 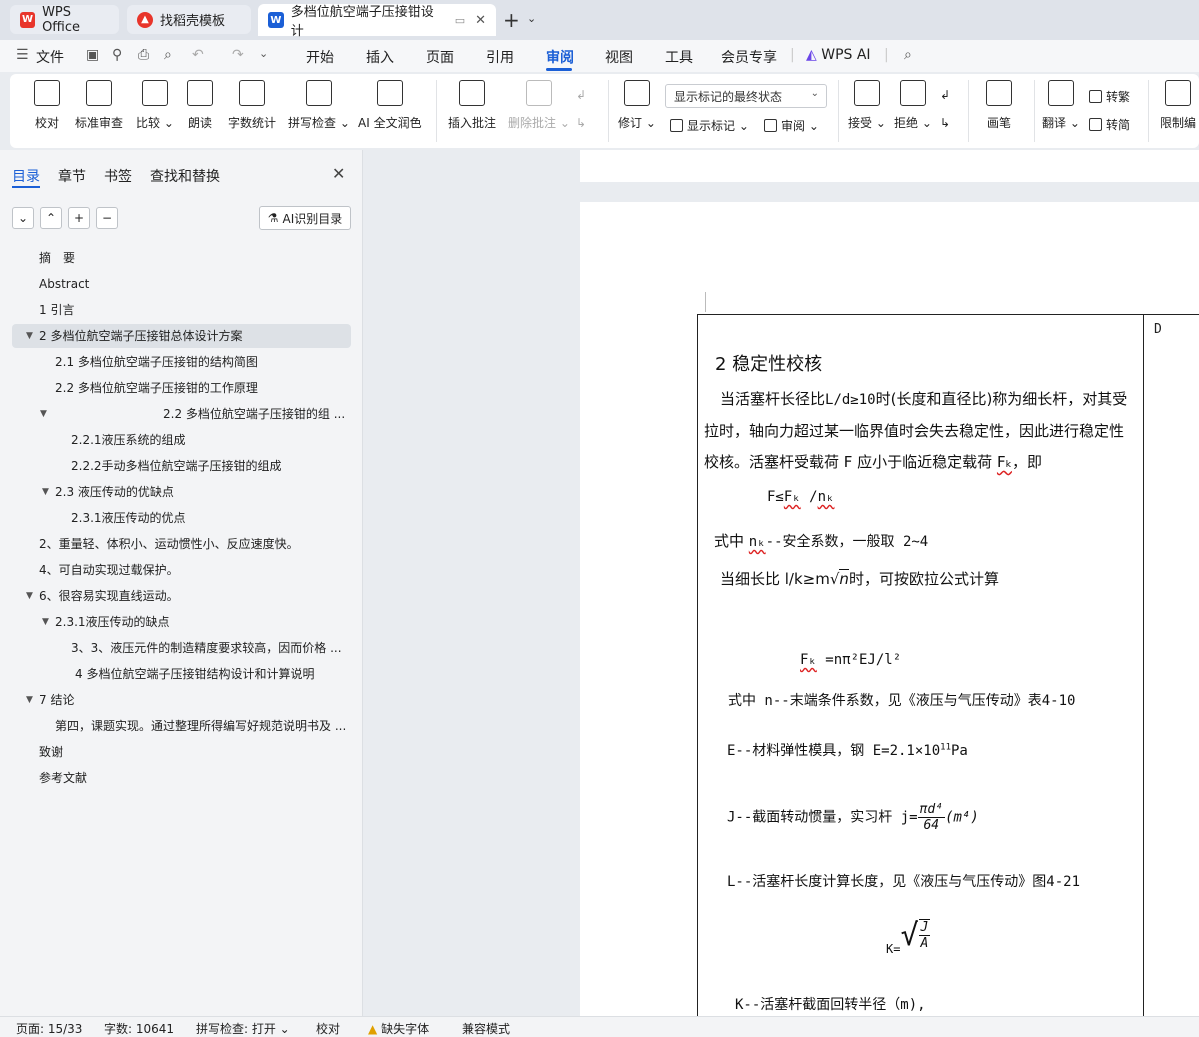 I want to click on word-count-button: 字数统计, so click(x=252, y=105).